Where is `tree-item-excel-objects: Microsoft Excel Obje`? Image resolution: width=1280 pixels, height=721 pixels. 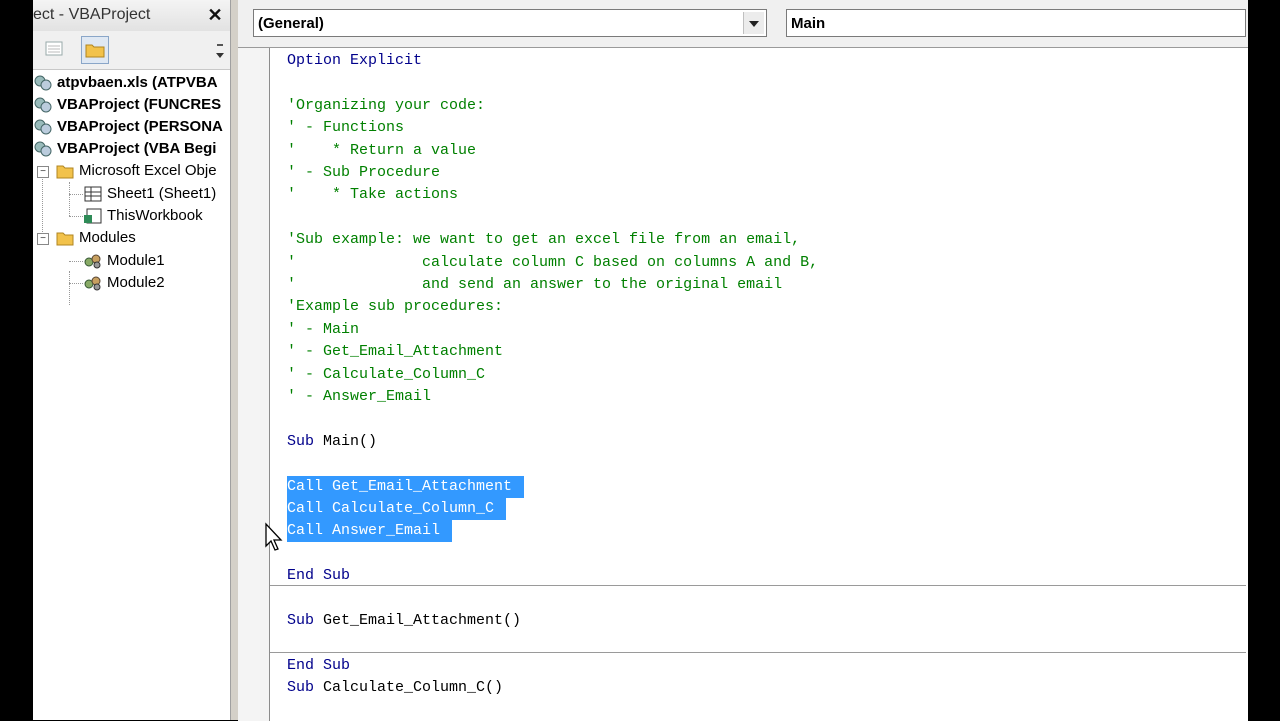
tree-item-excel-objects: Microsoft Excel Obje is located at coordinates (136, 171).